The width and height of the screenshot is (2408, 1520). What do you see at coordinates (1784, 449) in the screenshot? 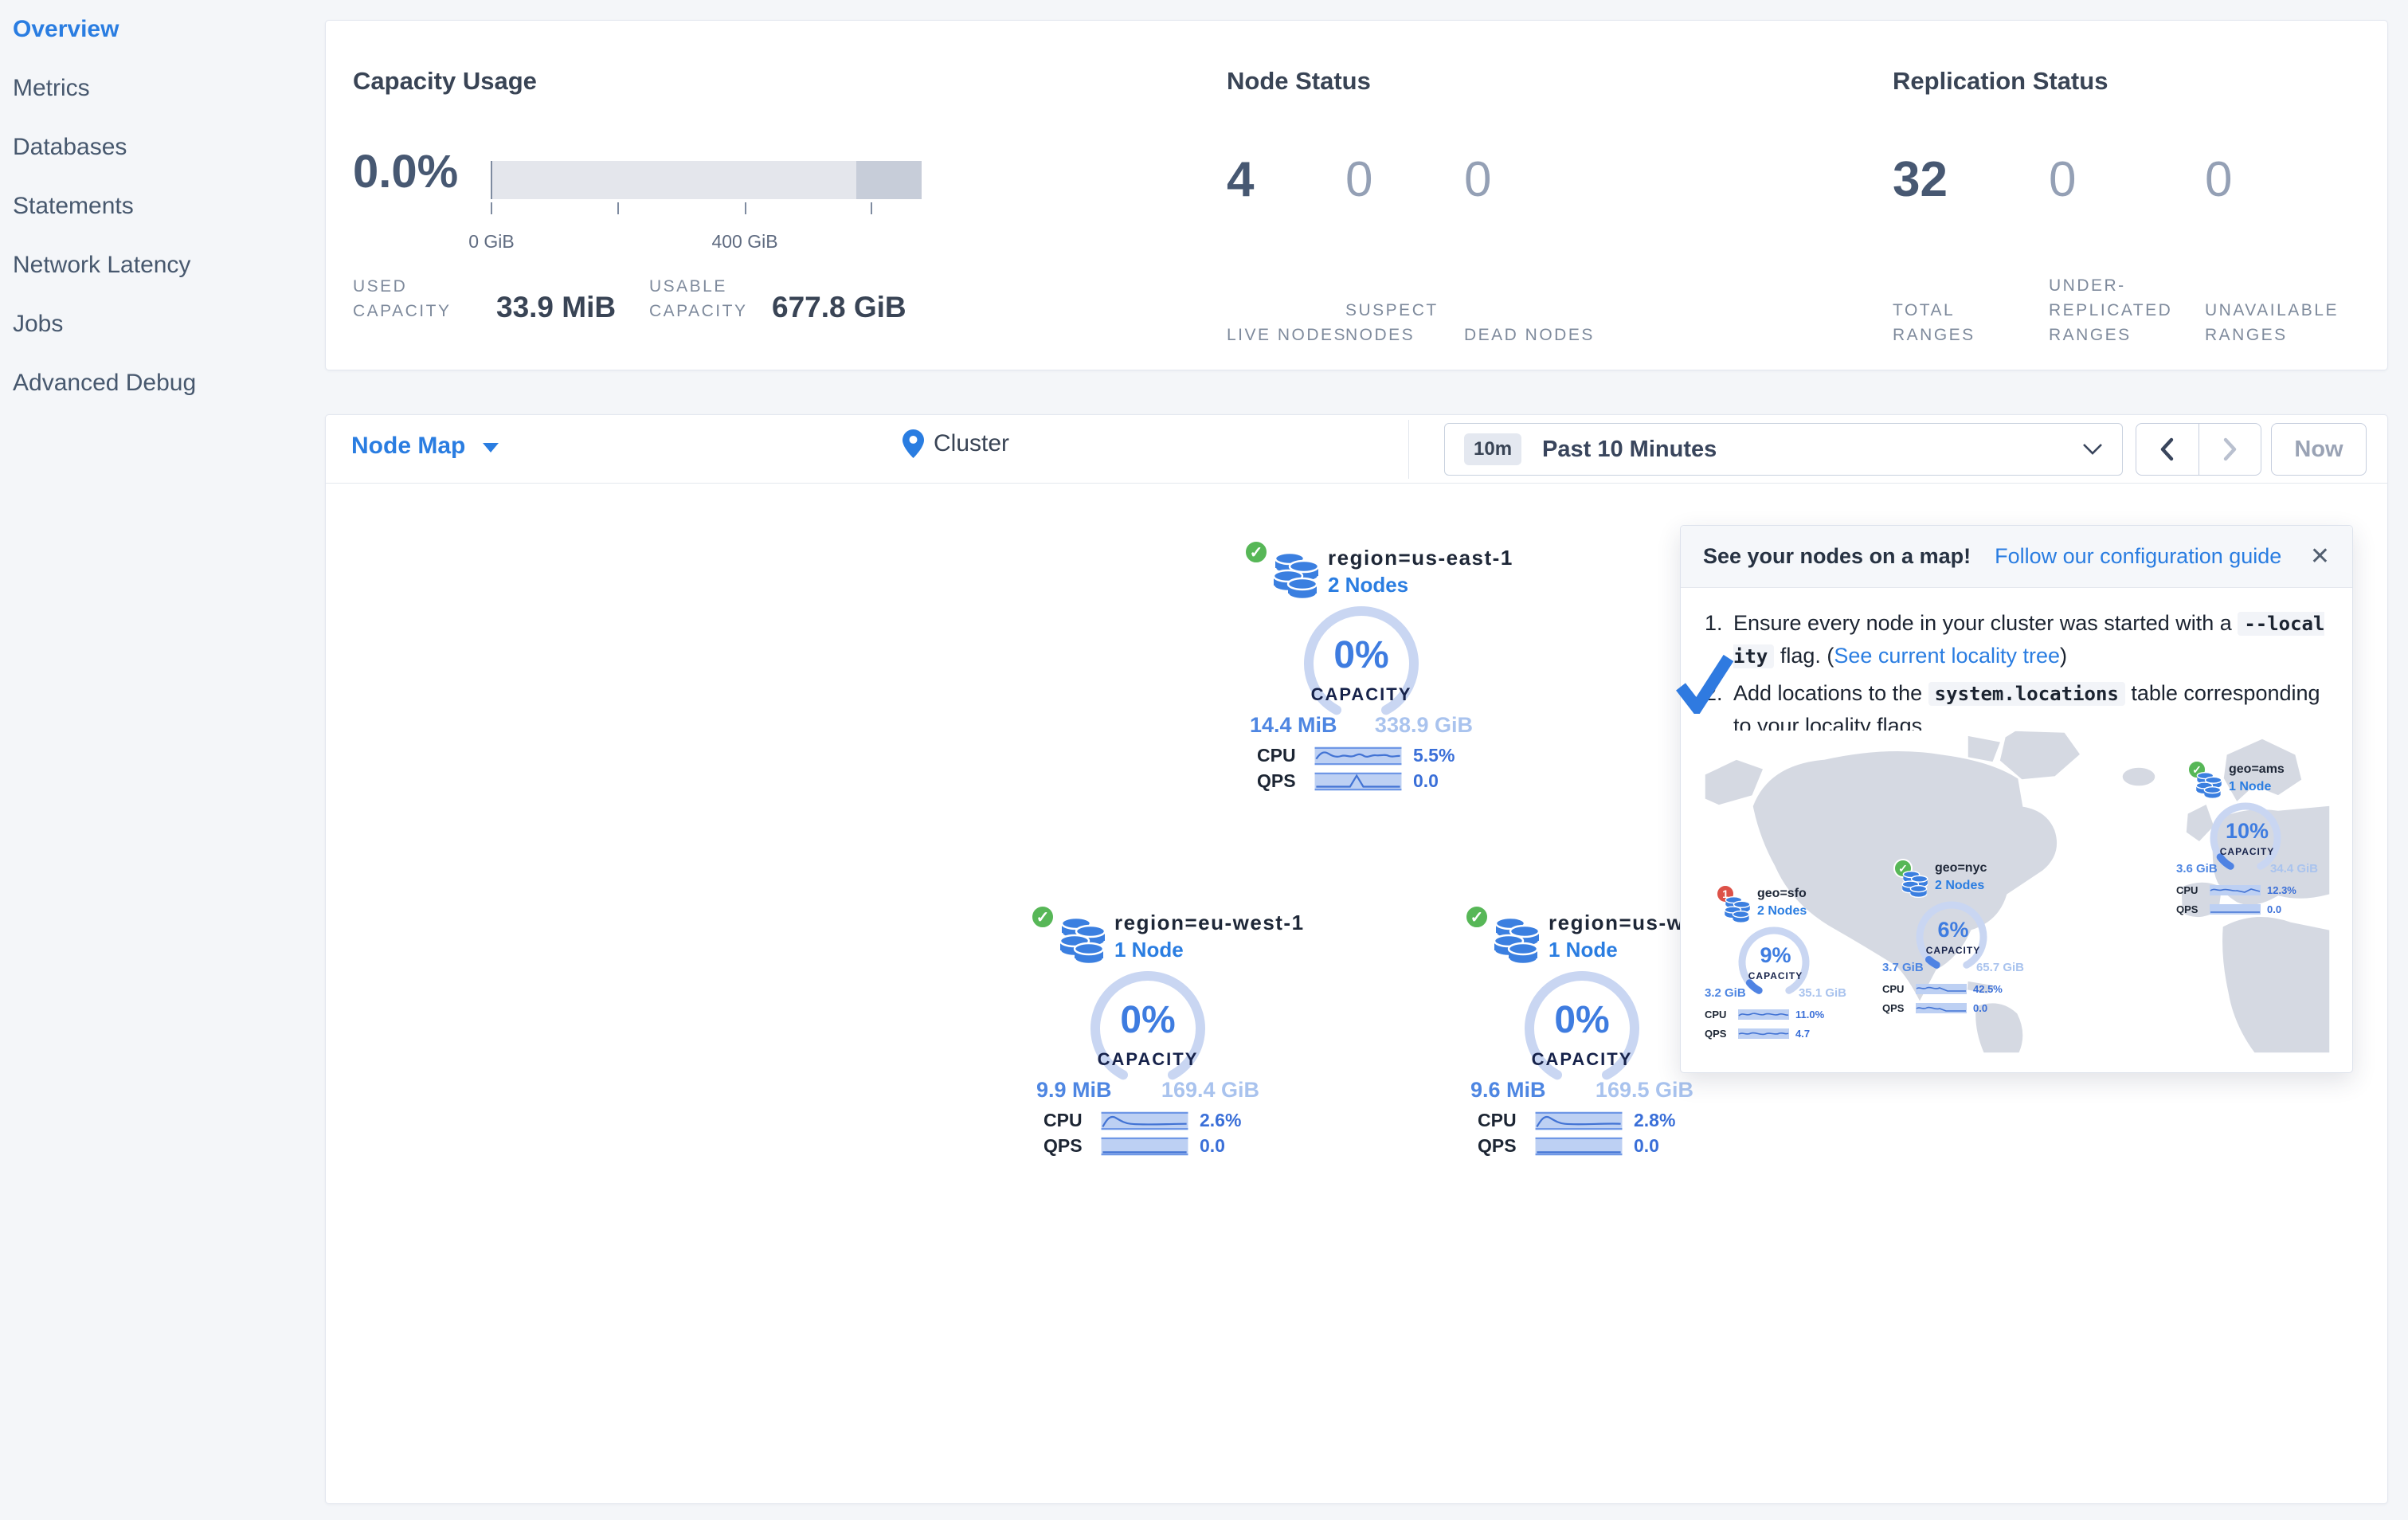
I see `time-range-dropdown: 10m Past 10 Minutes` at bounding box center [1784, 449].